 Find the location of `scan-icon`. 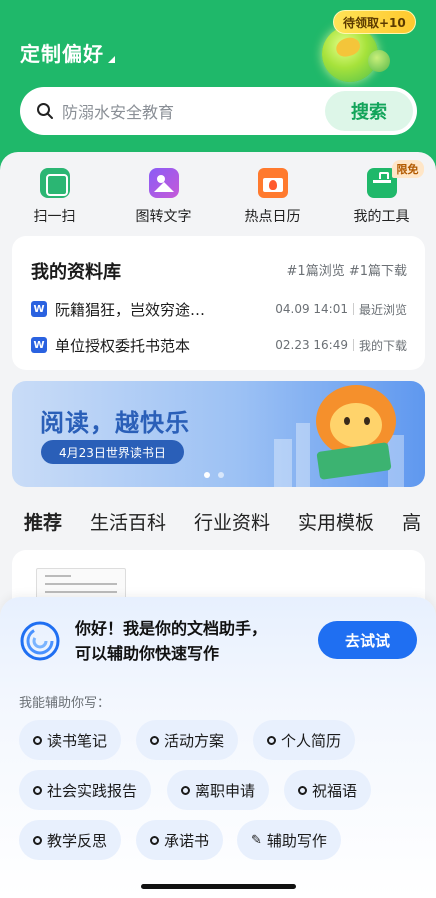

scan-icon is located at coordinates (54, 183).